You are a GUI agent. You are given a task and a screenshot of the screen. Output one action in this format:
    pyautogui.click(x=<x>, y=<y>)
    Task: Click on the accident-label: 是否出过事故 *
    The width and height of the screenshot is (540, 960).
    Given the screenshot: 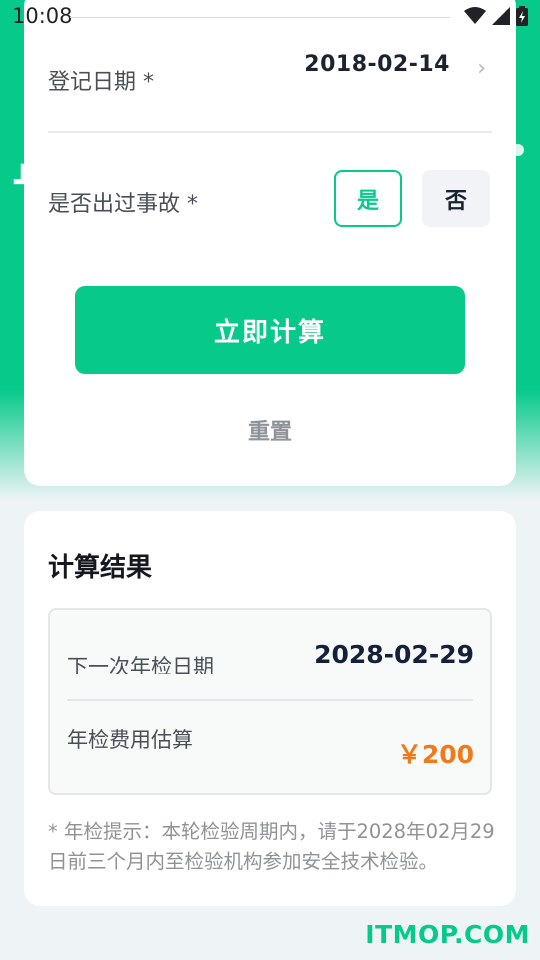 What is the action you would take?
    pyautogui.click(x=123, y=204)
    